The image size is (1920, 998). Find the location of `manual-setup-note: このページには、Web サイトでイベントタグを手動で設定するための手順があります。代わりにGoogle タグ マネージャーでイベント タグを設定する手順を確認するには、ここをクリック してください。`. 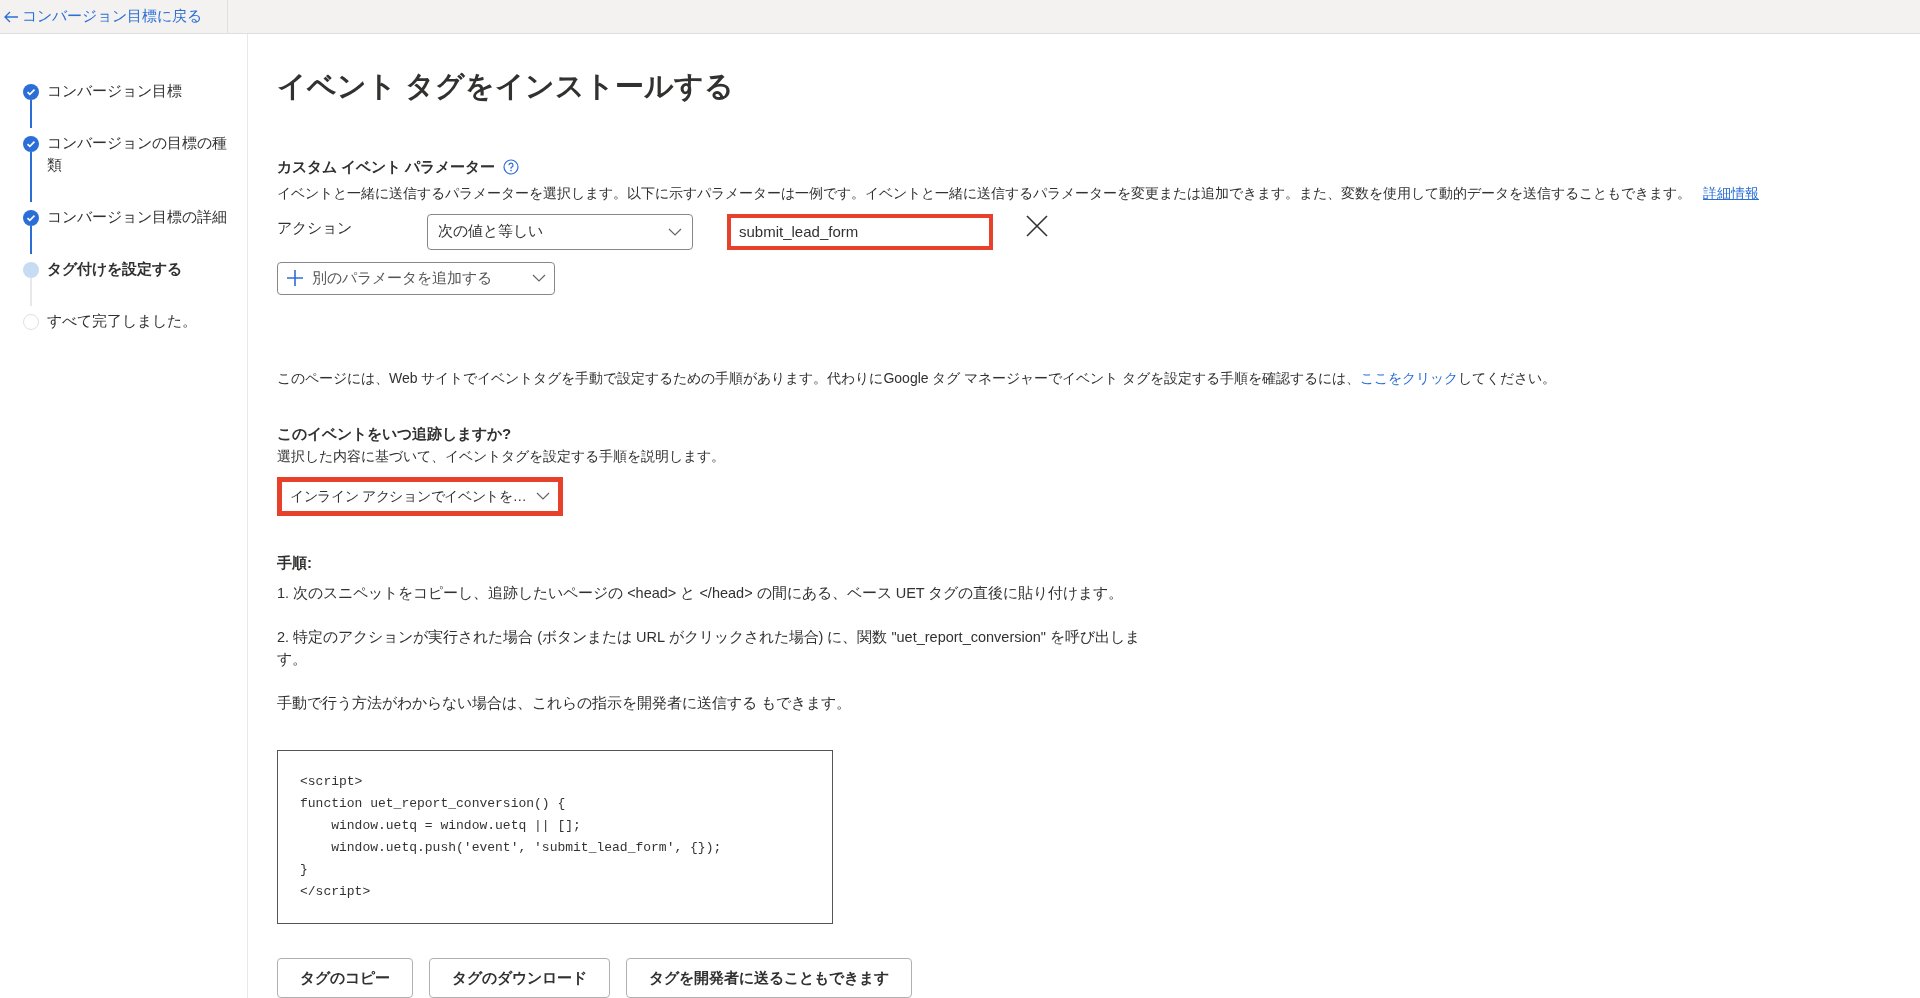

manual-setup-note: このページには、Web サイトでイベントタグを手動で設定するための手順があります。代わりにGoogle タグ マネージャーでイベント タグを設定する手順を確認するには、ここをクリック してください。 is located at coordinates (917, 379).